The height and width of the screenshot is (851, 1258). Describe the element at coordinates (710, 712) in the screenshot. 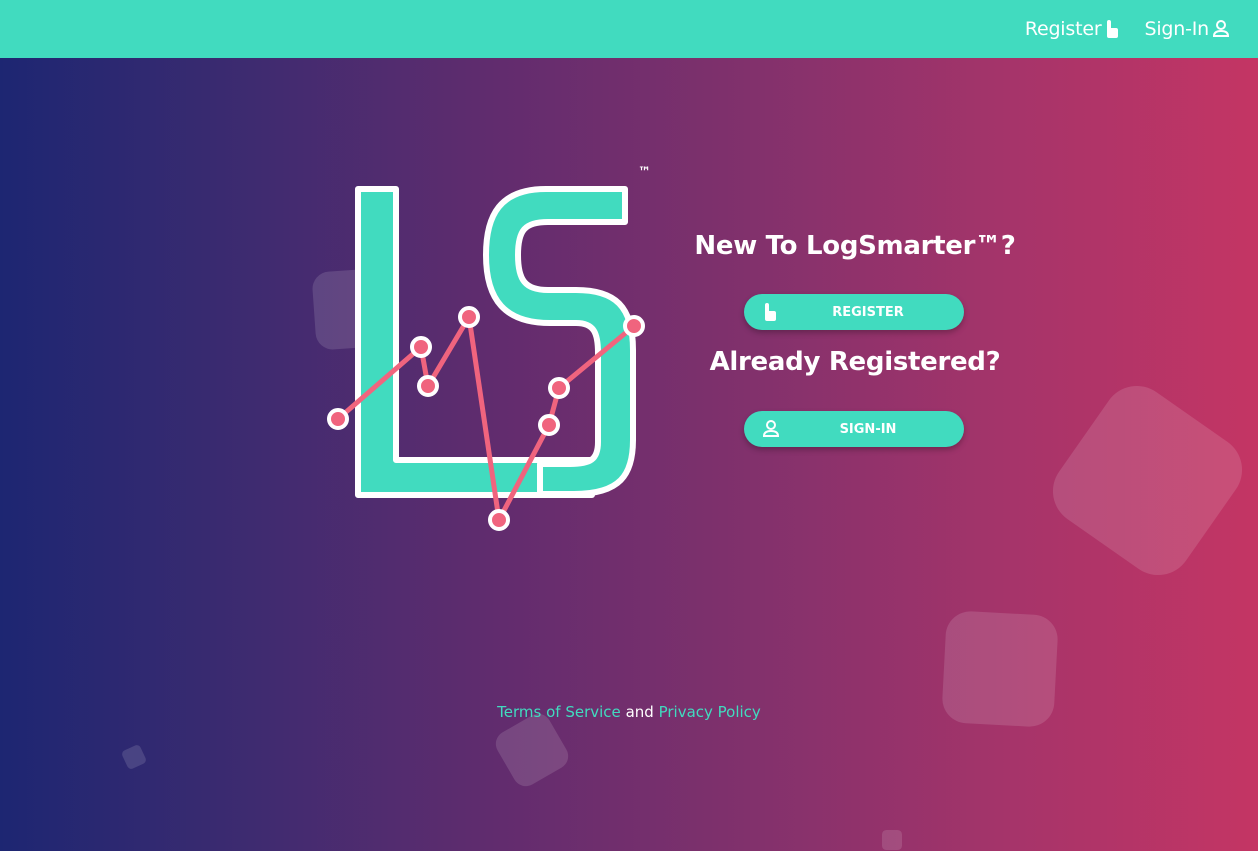

I see `privacy-policy-link: Privacy Policy` at that location.